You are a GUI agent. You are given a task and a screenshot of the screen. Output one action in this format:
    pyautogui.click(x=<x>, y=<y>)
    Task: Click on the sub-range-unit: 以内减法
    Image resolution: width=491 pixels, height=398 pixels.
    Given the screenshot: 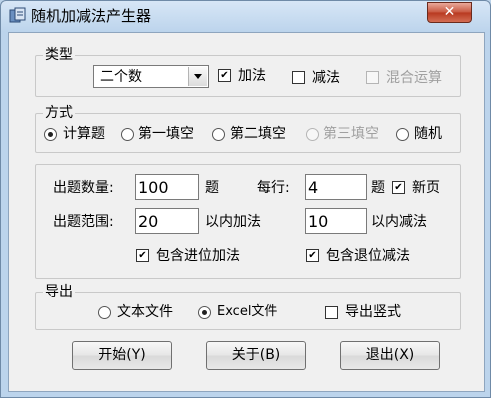 What is the action you would take?
    pyautogui.click(x=399, y=222)
    